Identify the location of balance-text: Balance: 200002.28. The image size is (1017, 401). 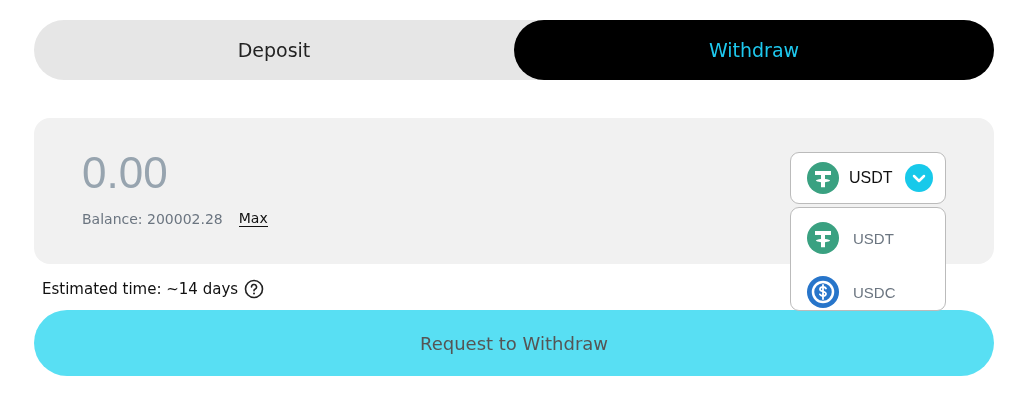
(152, 218).